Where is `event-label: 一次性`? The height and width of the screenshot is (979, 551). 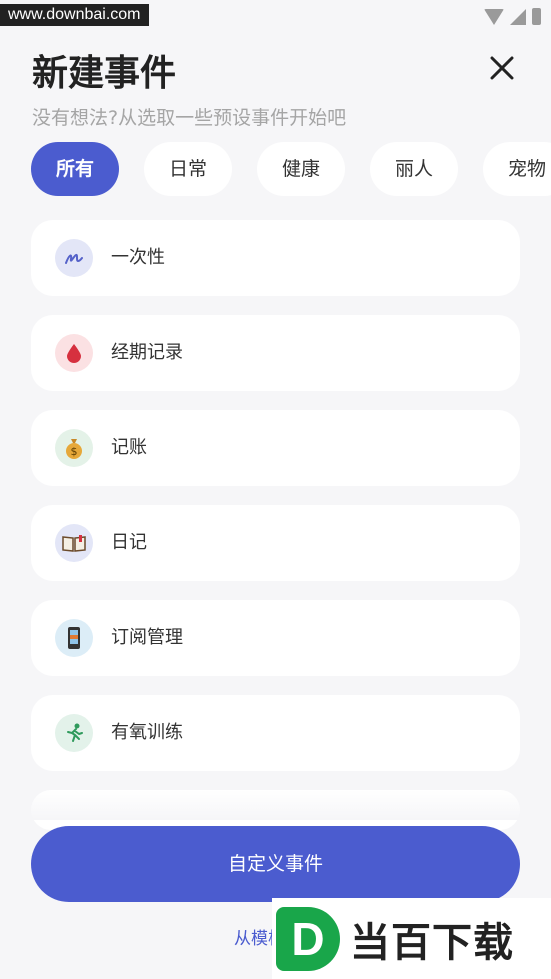 event-label: 一次性 is located at coordinates (138, 257).